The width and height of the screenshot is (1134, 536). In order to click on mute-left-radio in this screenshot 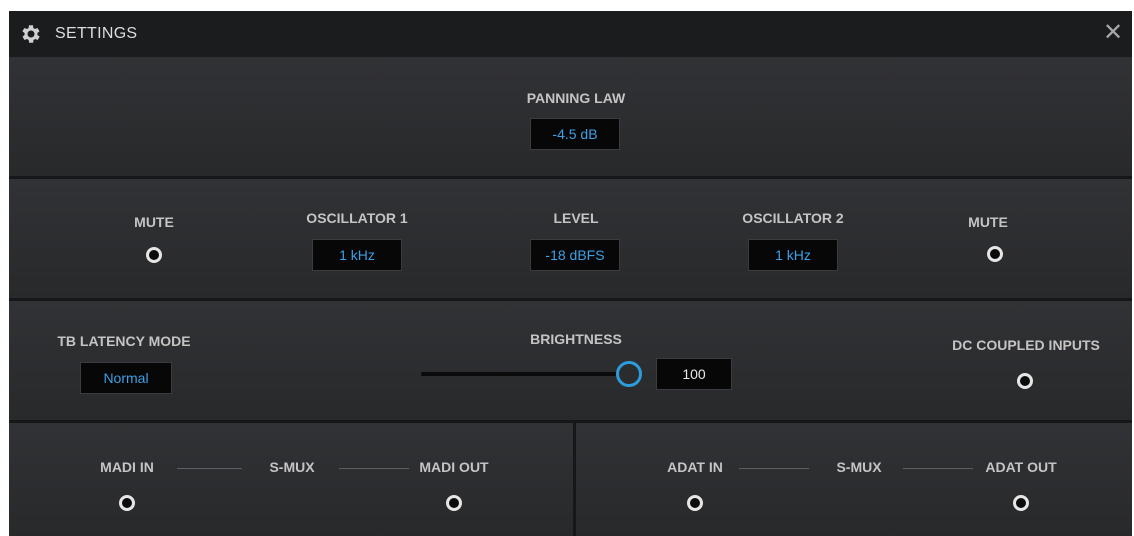, I will do `click(154, 255)`.